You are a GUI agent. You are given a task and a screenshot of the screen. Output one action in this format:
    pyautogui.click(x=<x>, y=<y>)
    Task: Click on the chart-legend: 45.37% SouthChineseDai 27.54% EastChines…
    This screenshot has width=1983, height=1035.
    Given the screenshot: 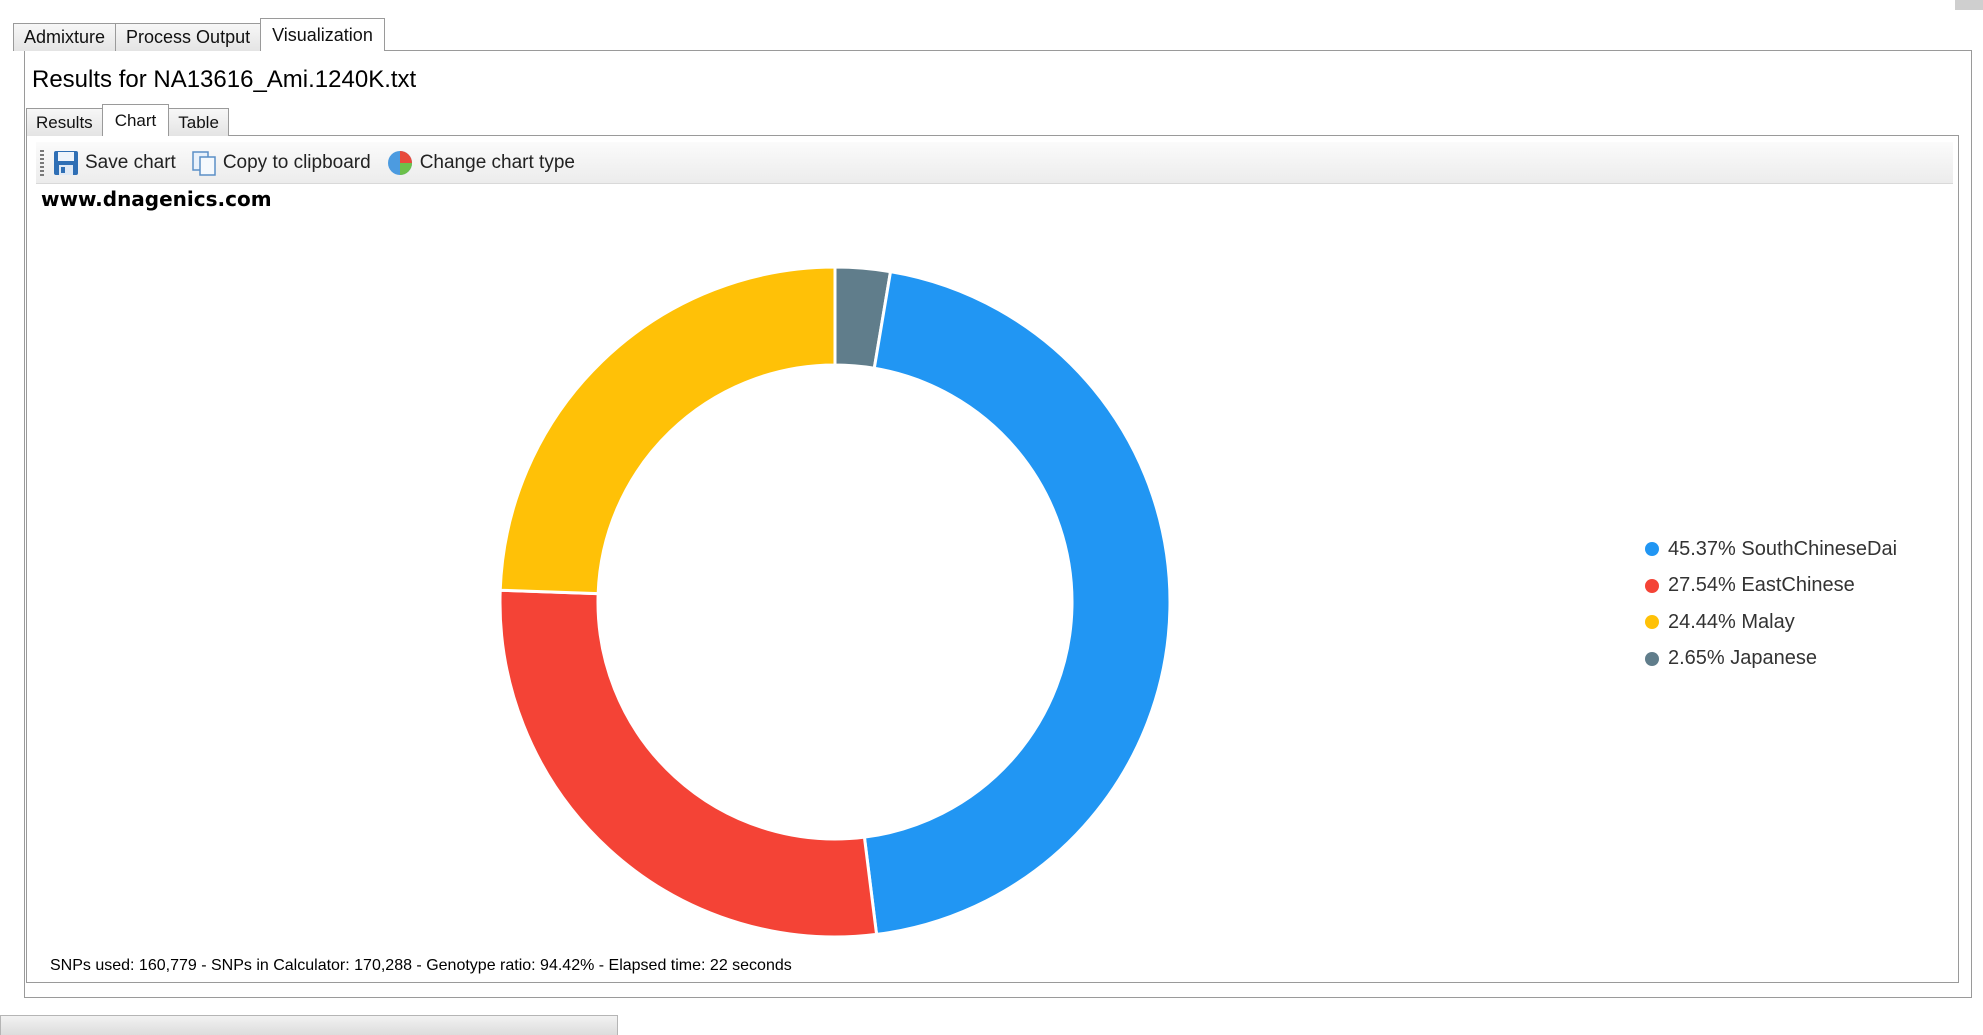 What is the action you would take?
    pyautogui.click(x=1771, y=604)
    